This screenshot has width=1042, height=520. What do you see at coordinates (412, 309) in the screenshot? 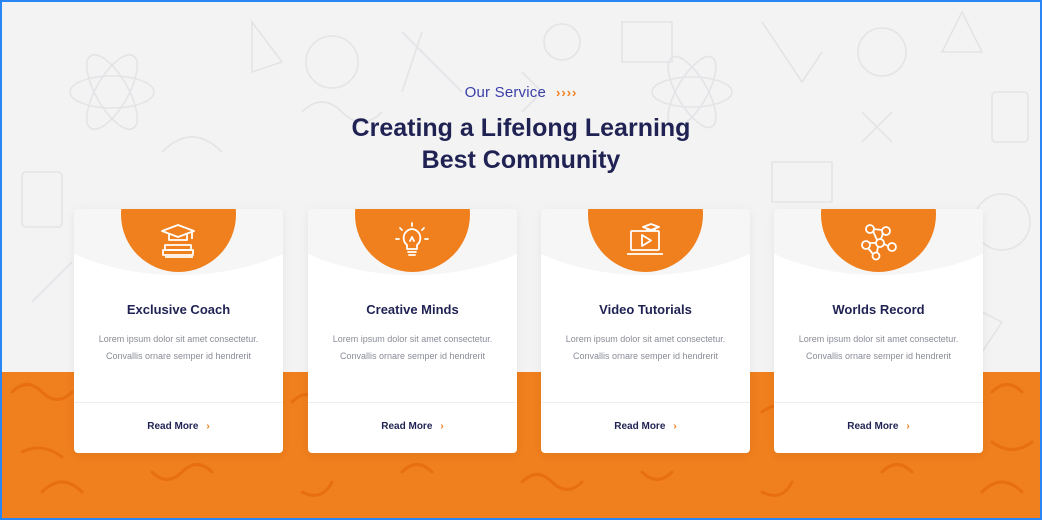
I see `card-title: Creative Minds` at bounding box center [412, 309].